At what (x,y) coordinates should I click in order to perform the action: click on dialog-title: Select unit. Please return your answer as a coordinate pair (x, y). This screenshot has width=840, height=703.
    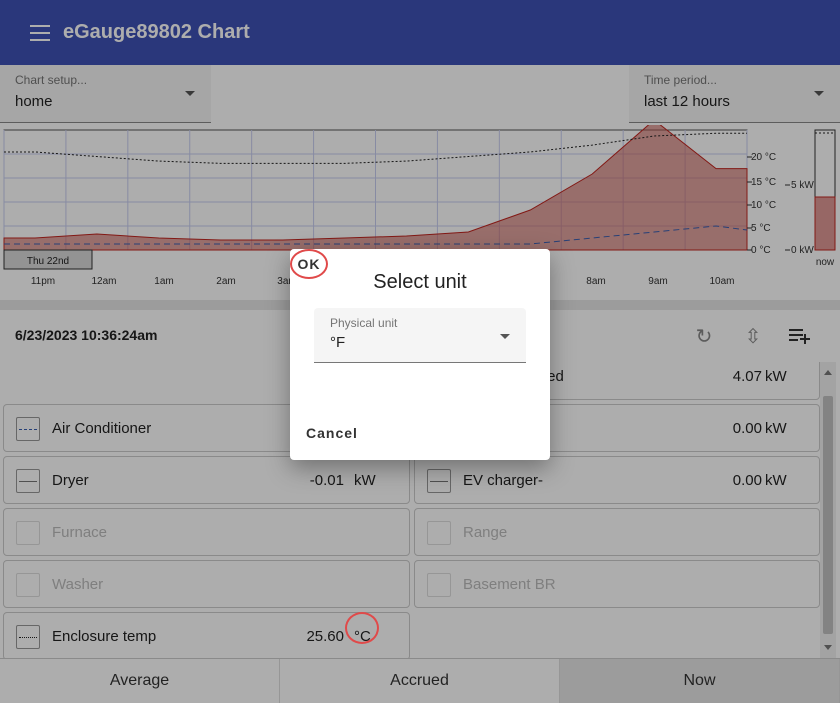
    Looking at the image, I should click on (420, 282).